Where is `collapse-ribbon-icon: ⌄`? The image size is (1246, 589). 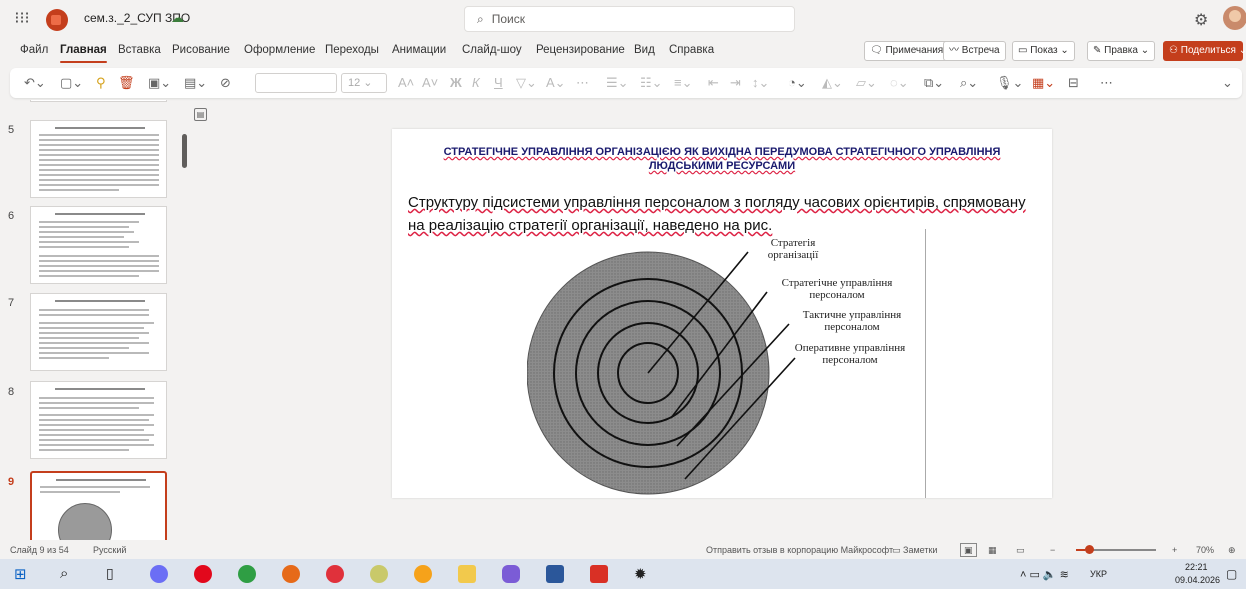 collapse-ribbon-icon: ⌄ is located at coordinates (1227, 83).